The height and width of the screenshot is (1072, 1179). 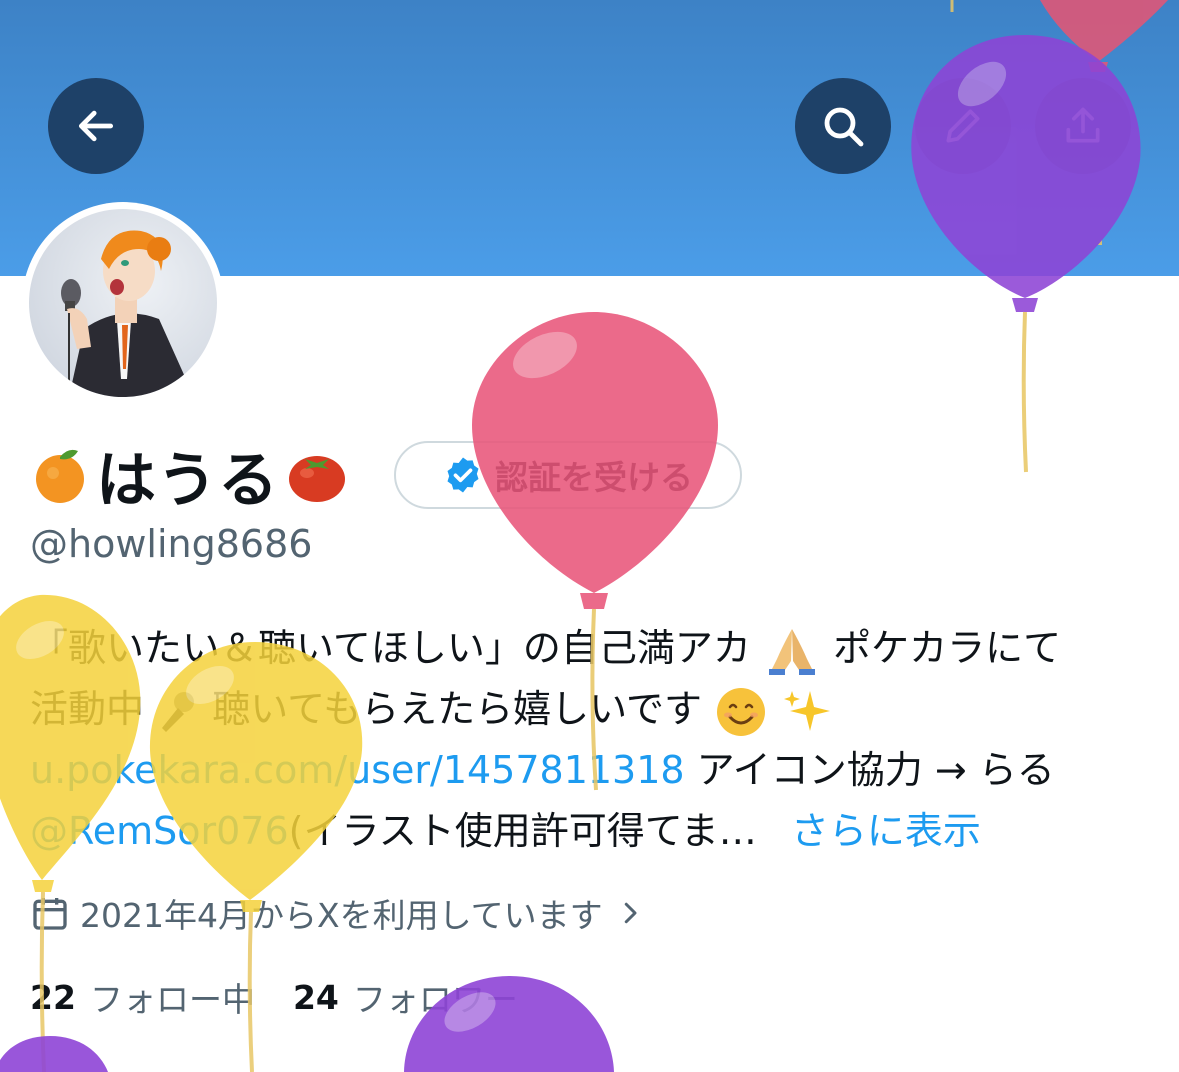 I want to click on chevron-right-icon, so click(x=630, y=913).